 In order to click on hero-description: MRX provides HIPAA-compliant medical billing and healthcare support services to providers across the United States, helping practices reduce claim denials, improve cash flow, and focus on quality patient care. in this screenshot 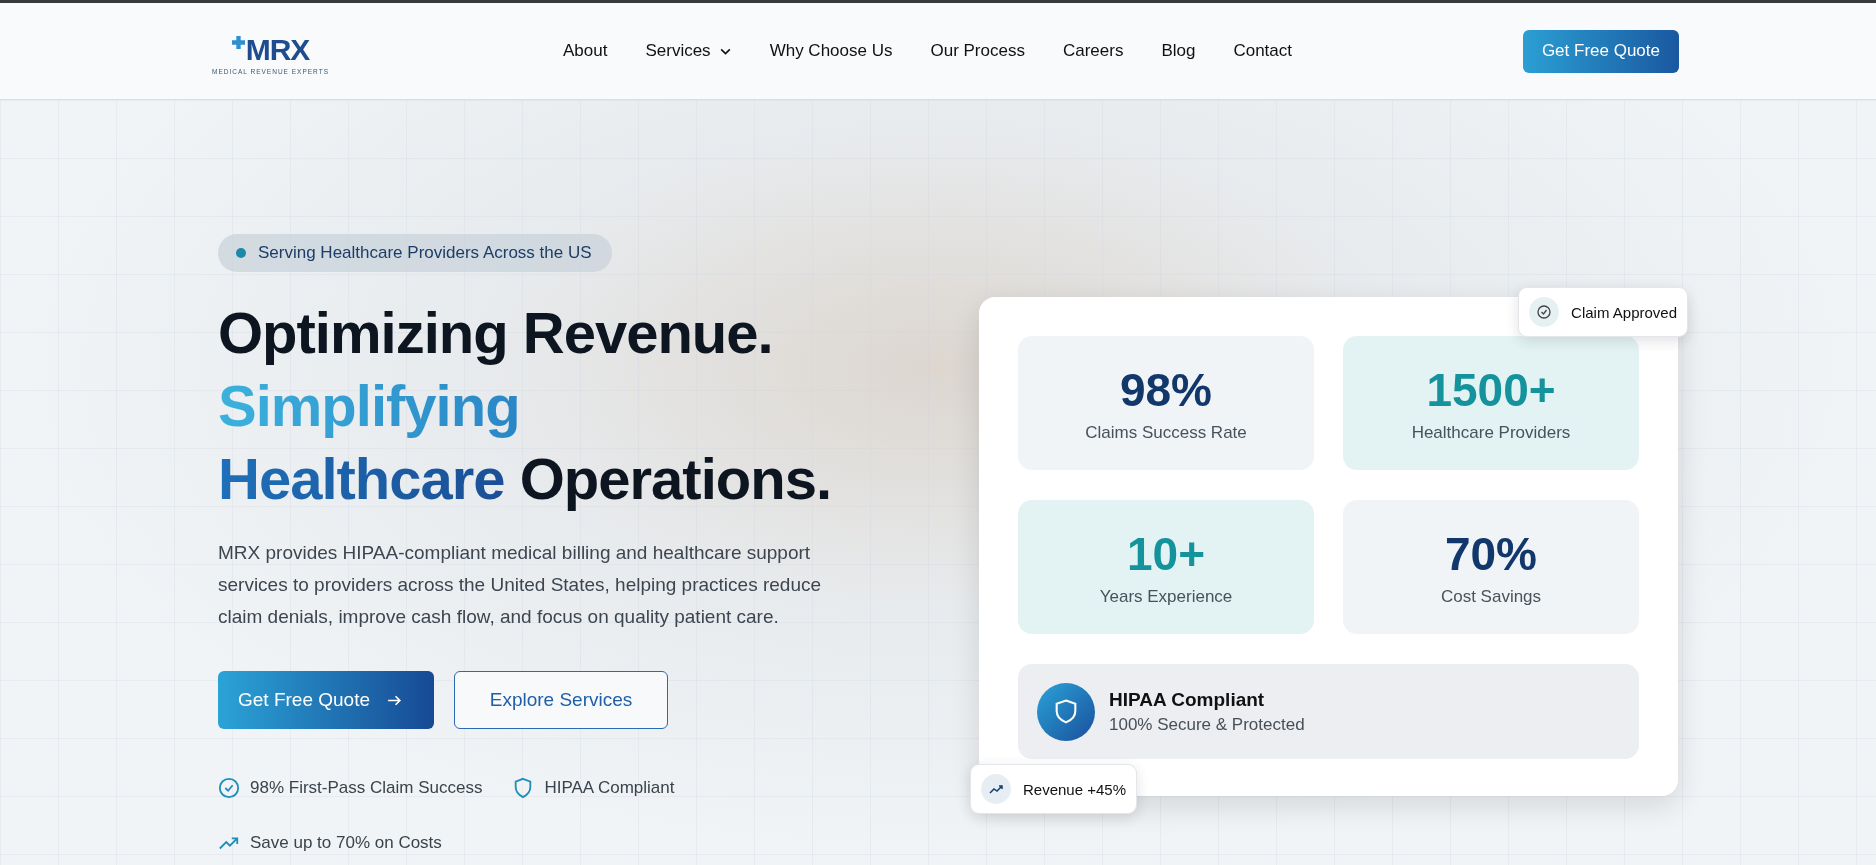, I will do `click(520, 585)`.